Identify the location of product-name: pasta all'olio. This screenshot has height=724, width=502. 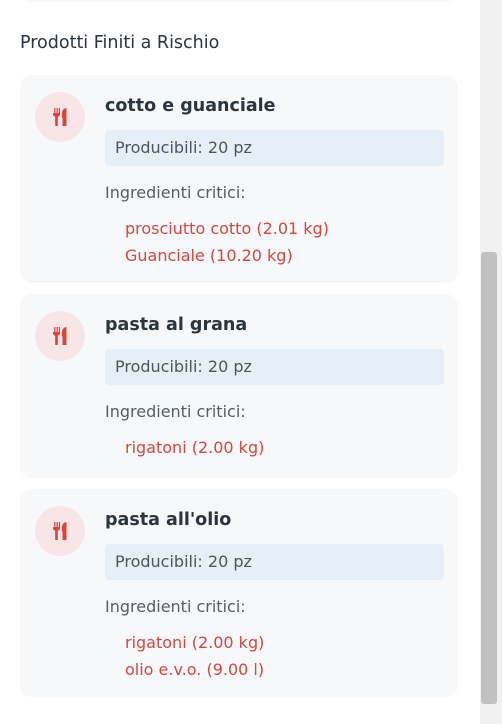
(168, 520).